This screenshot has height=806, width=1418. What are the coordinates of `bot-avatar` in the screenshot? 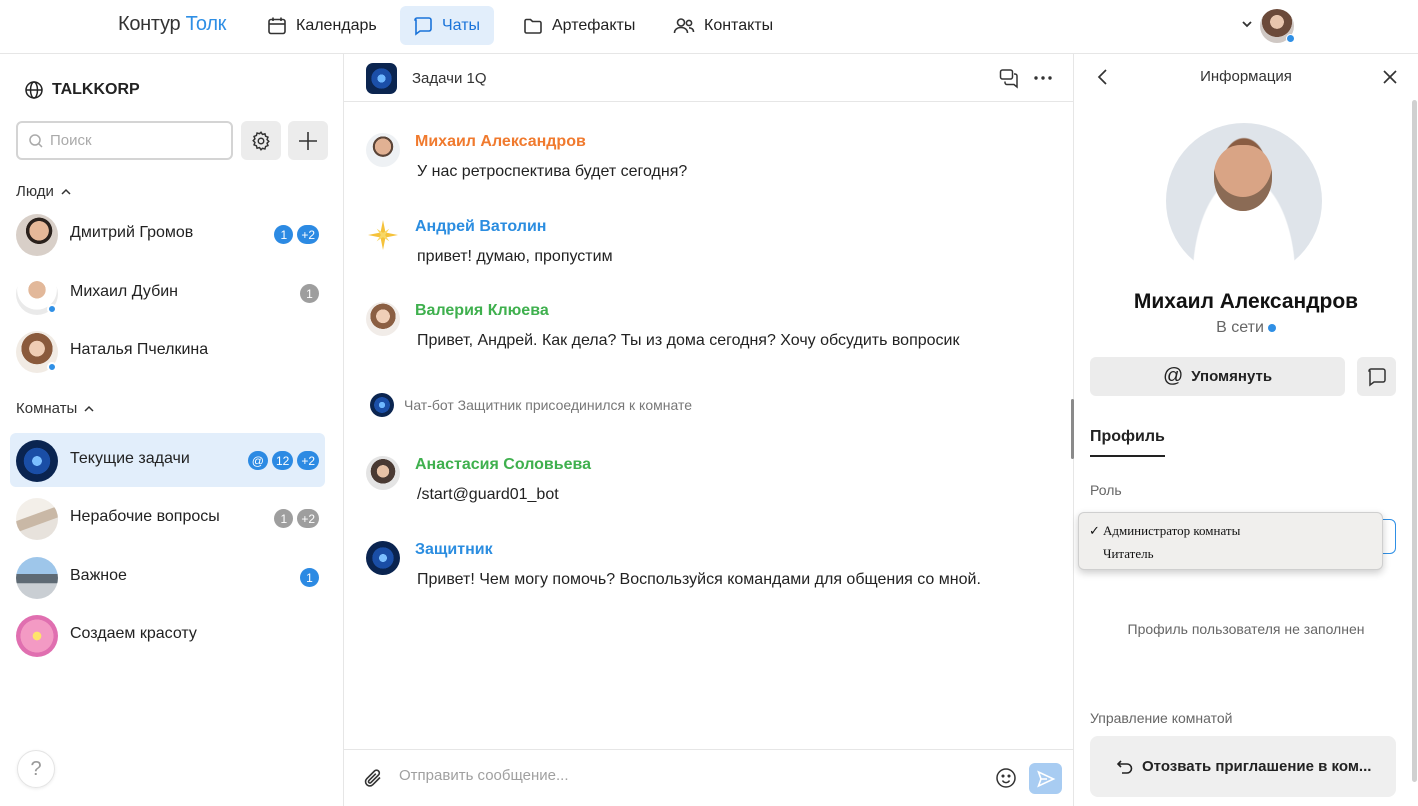 It's located at (382, 405).